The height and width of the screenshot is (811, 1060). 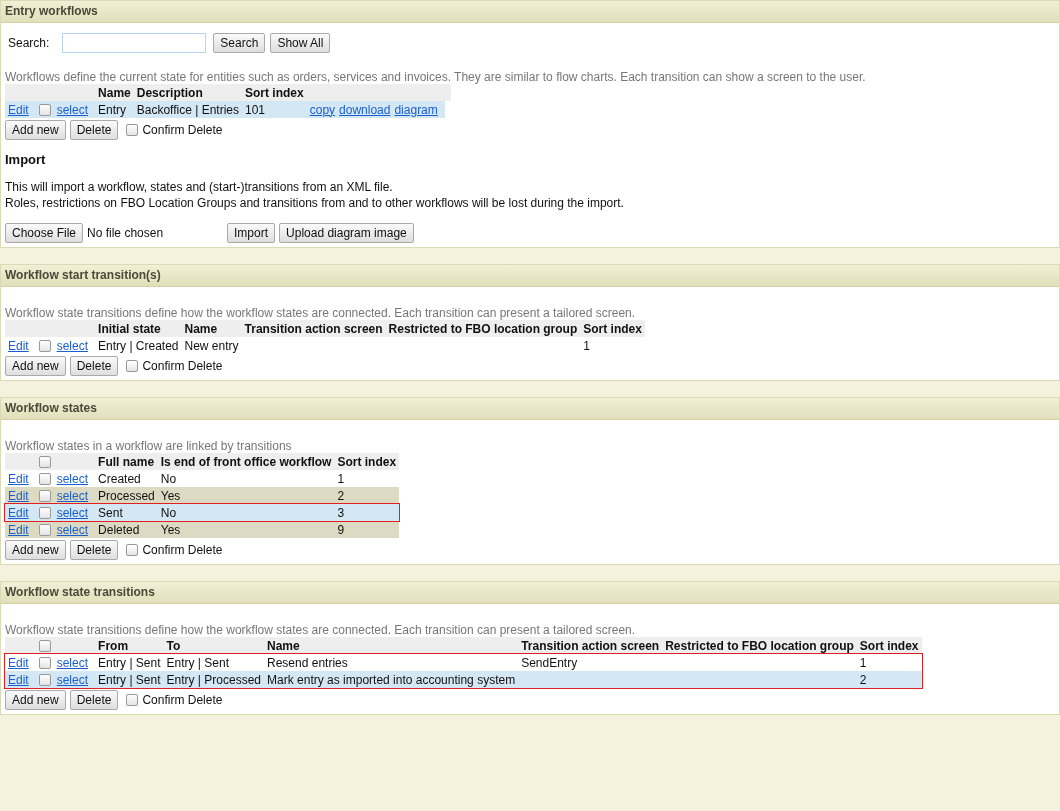 What do you see at coordinates (113, 645) in the screenshot?
I see `column-header: From` at bounding box center [113, 645].